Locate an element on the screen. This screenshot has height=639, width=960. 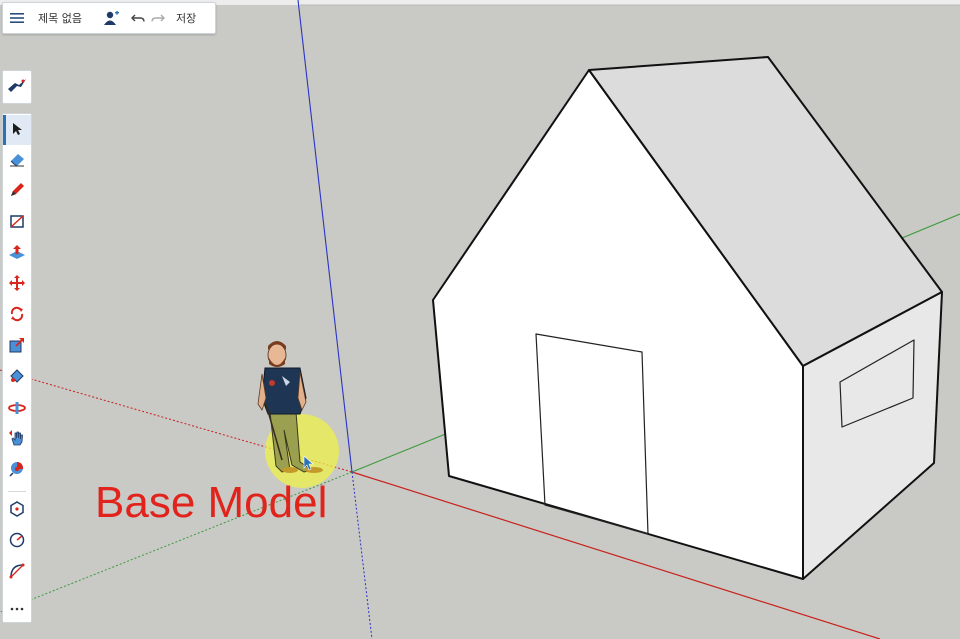
eraser-tool is located at coordinates (17, 161).